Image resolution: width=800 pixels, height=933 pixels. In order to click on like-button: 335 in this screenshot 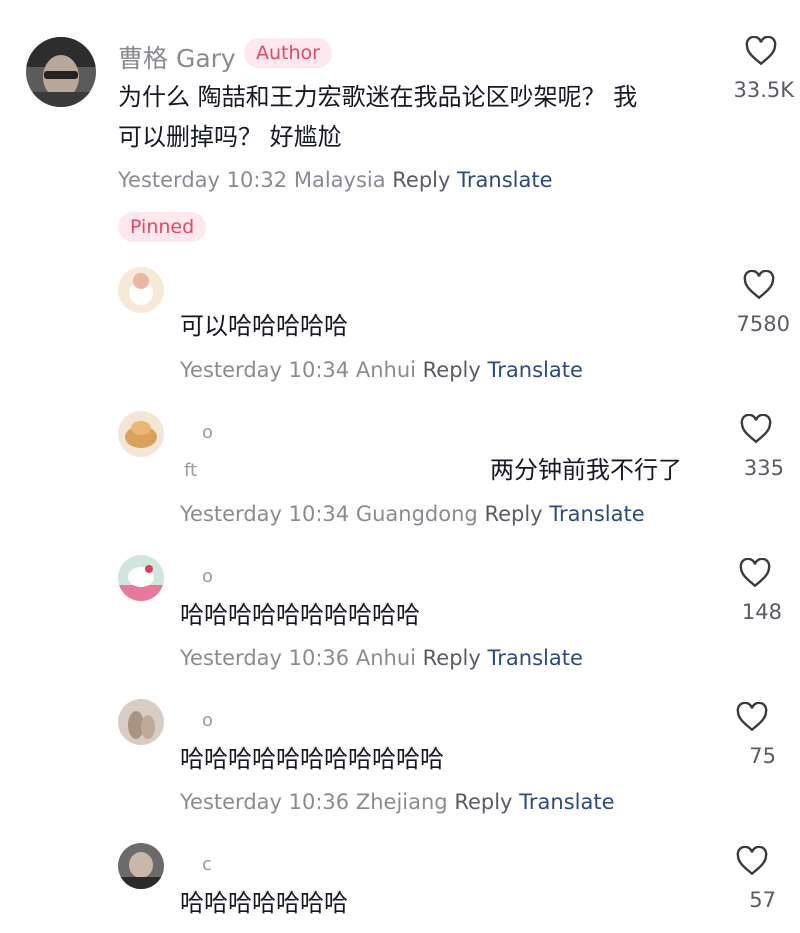, I will do `click(756, 447)`.